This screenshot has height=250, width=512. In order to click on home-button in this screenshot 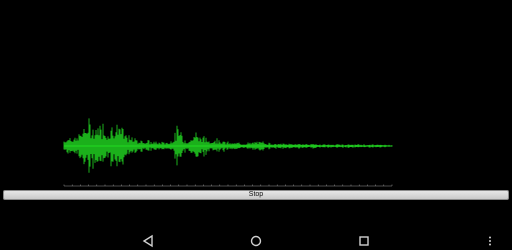, I will do `click(256, 241)`.